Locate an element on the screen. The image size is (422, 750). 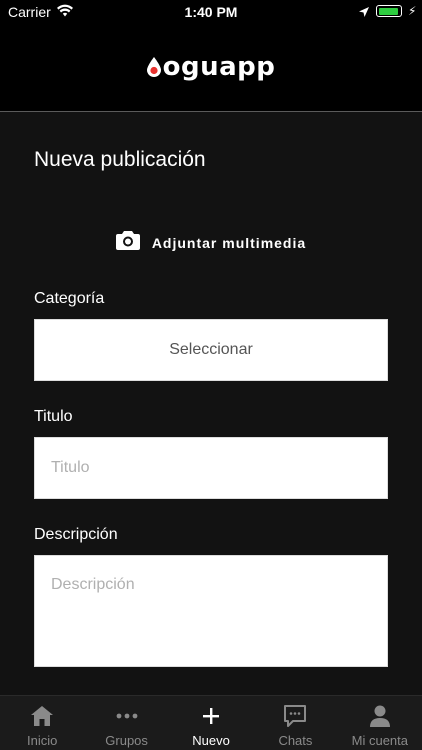
location-icon is located at coordinates (364, 13).